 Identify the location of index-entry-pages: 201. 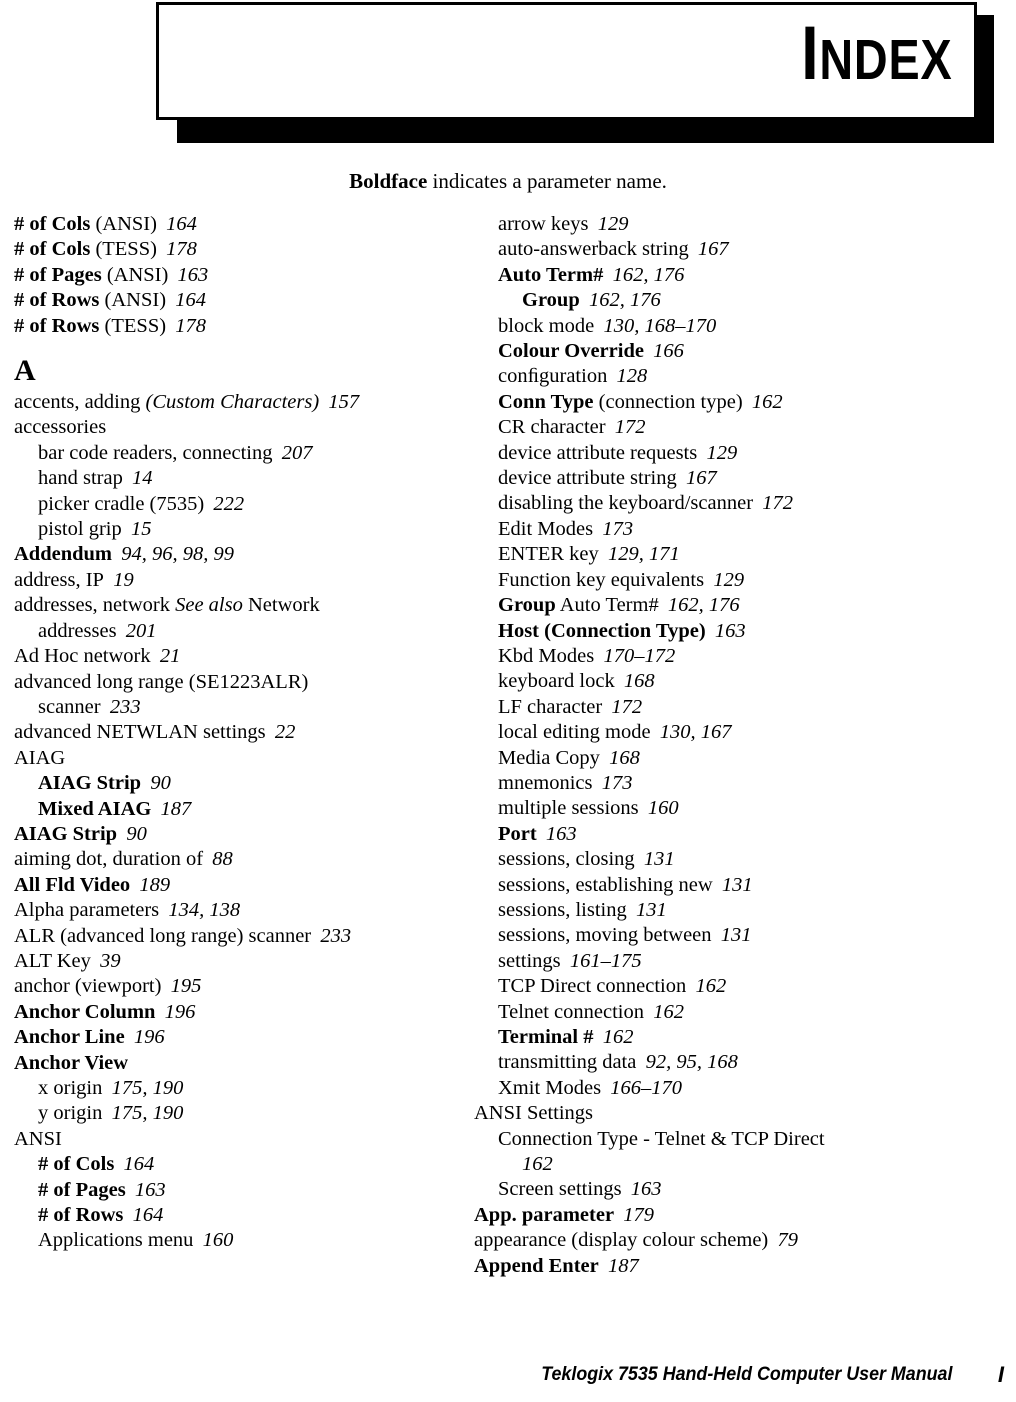
(141, 630).